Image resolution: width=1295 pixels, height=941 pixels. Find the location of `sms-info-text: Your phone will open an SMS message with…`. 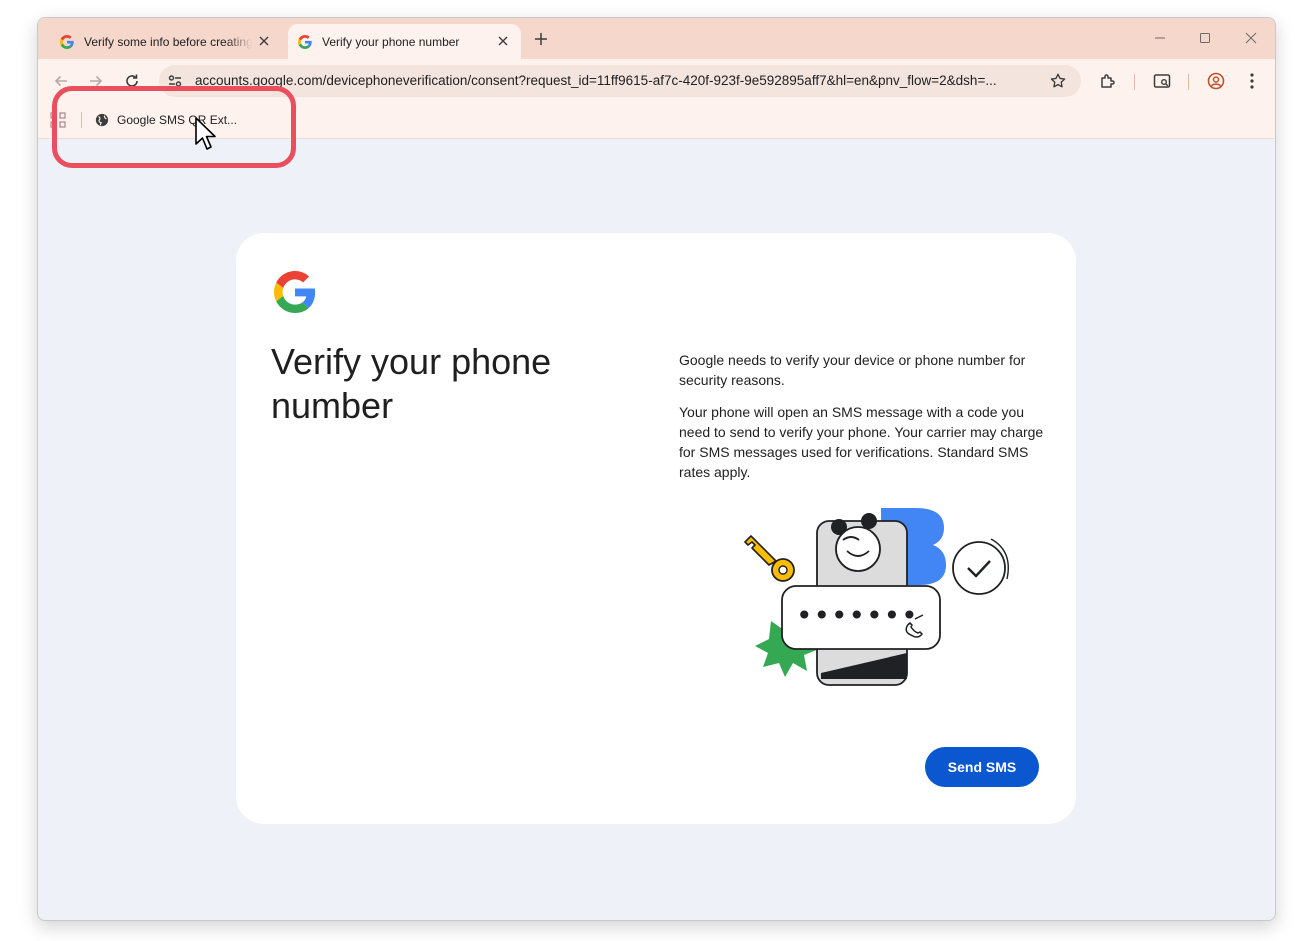

sms-info-text: Your phone will open an SMS message with… is located at coordinates (861, 442).